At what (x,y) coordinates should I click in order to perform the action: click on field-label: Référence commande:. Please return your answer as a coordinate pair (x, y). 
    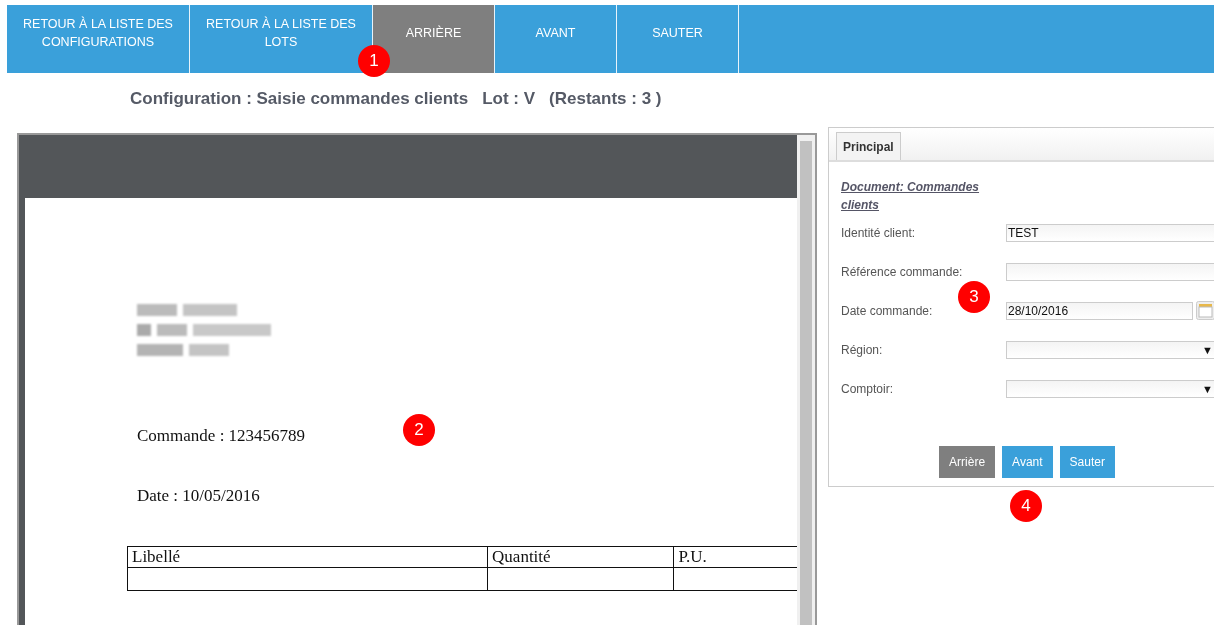
    Looking at the image, I should click on (902, 271).